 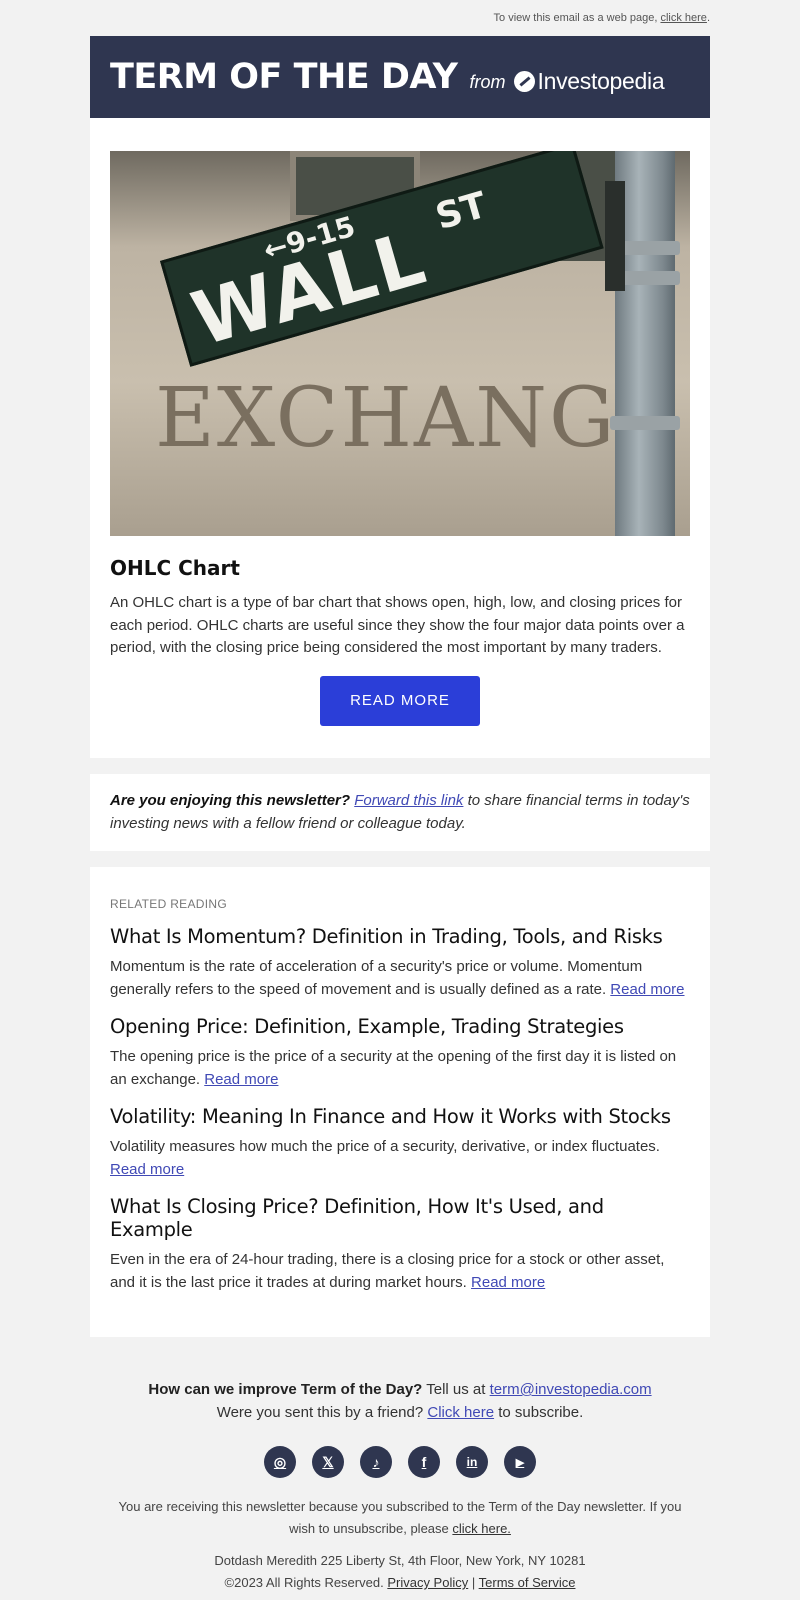 What do you see at coordinates (615, 236) in the screenshot?
I see `sign-bracket` at bounding box center [615, 236].